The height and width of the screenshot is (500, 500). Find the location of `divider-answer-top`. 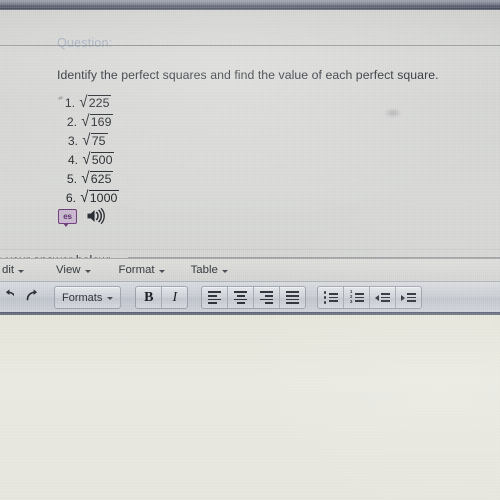

divider-answer-top is located at coordinates (250, 249).